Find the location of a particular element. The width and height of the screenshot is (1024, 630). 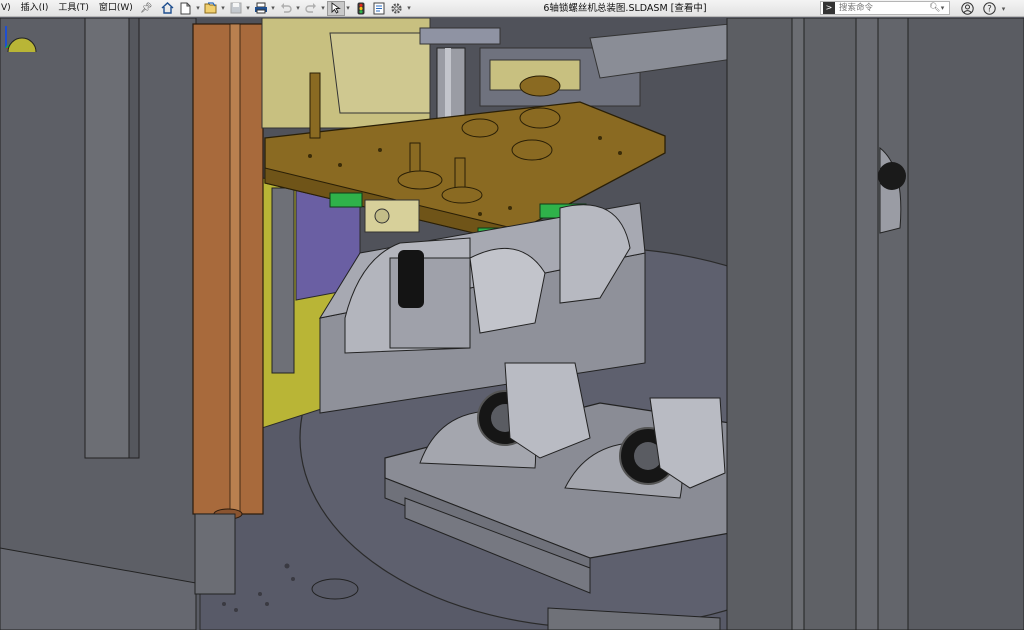

command-search: > 🔍︎ ▾ is located at coordinates (885, 8).